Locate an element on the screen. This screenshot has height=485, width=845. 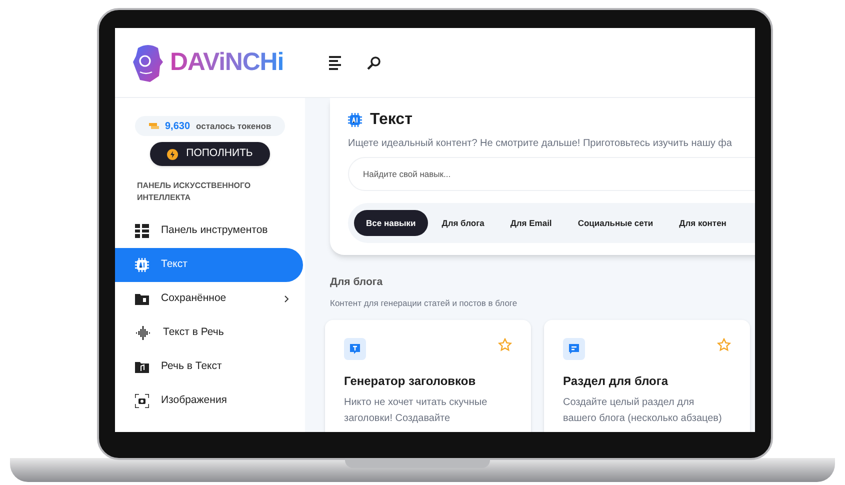
robot-head-logo-icon is located at coordinates (148, 63).